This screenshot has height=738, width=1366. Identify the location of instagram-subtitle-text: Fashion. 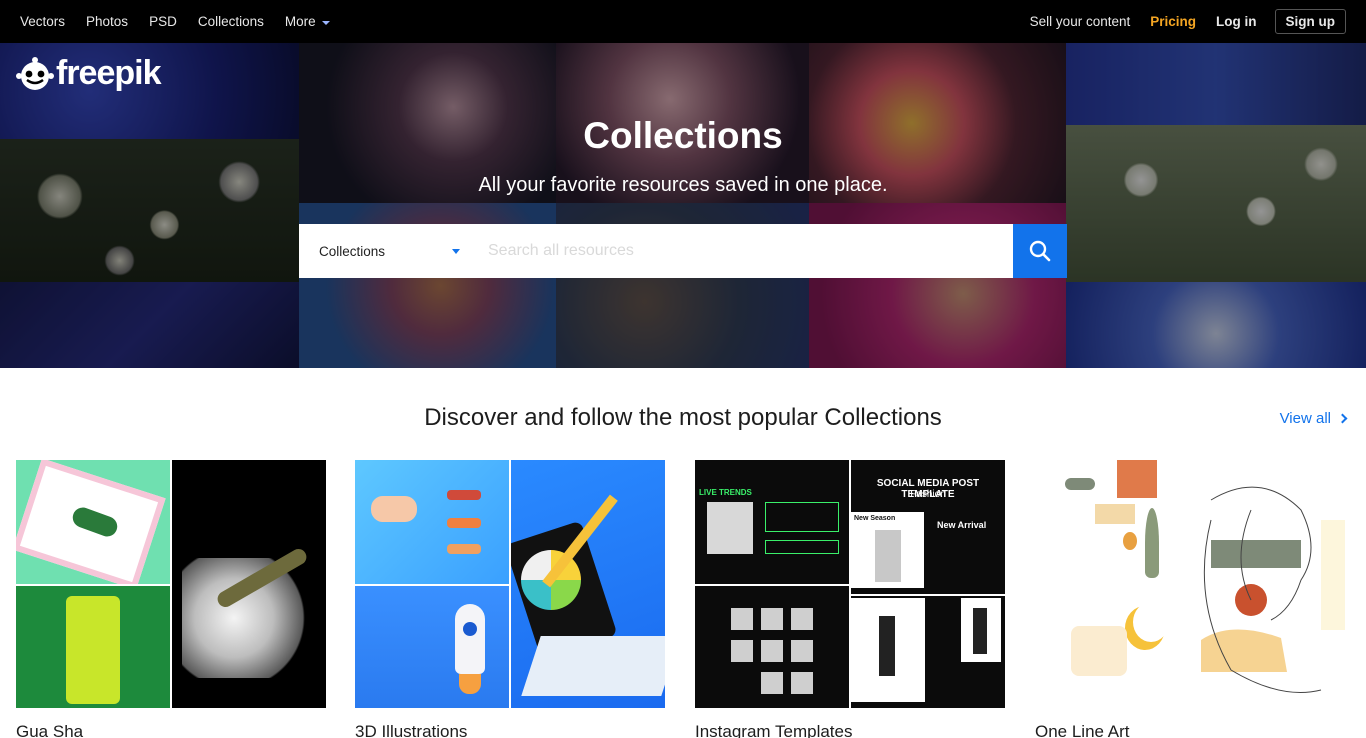
(928, 494).